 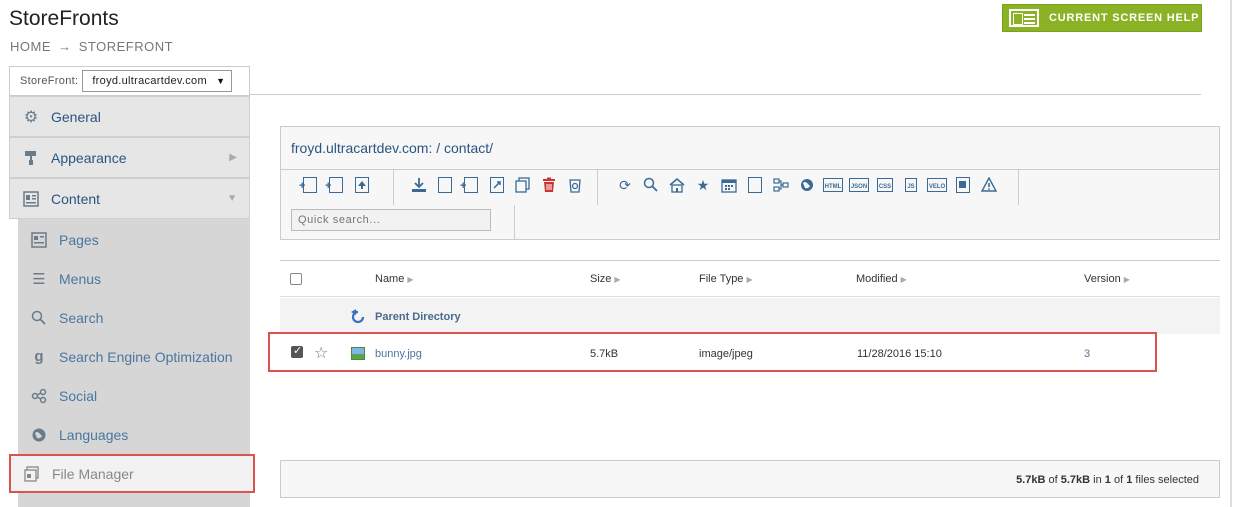 What do you see at coordinates (726, 279) in the screenshot?
I see `column-header-file-type: File Type ▶` at bounding box center [726, 279].